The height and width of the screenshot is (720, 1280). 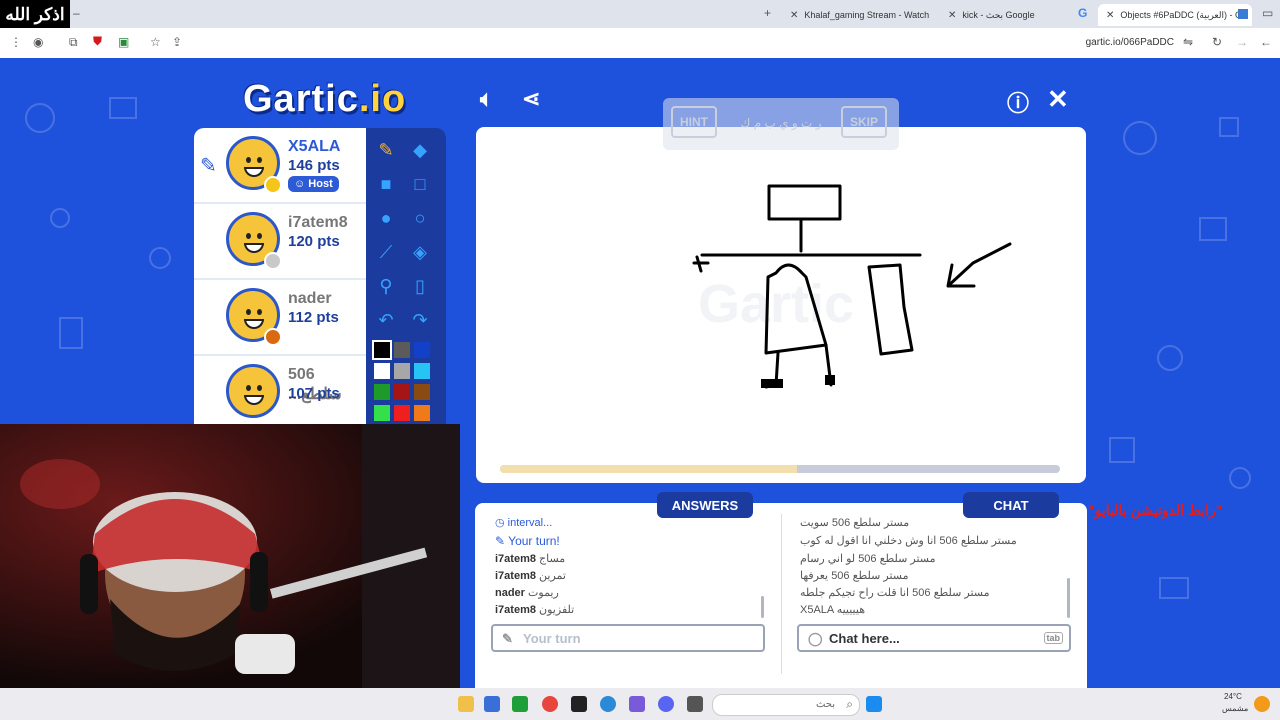 I want to click on chat-message: X5ALA هيييييه, so click(x=832, y=610).